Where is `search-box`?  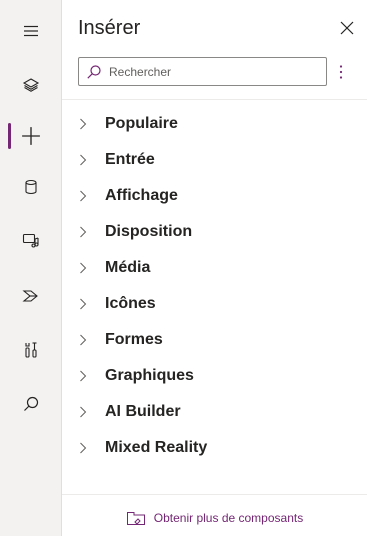 search-box is located at coordinates (202, 71).